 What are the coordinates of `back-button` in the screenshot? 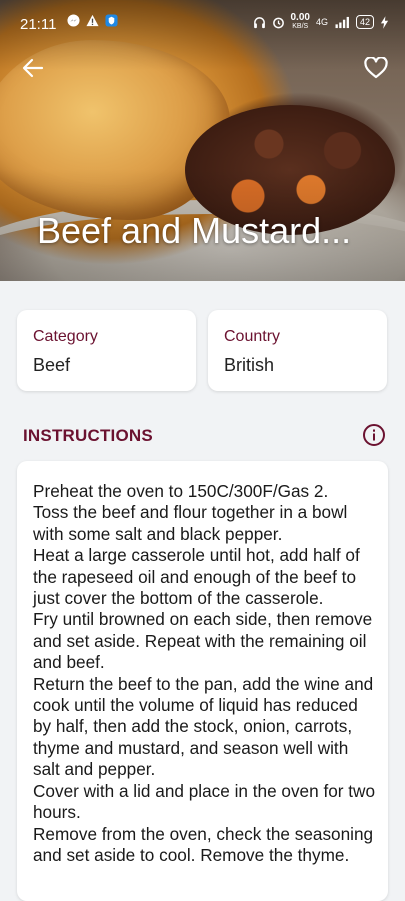 It's located at (33, 68).